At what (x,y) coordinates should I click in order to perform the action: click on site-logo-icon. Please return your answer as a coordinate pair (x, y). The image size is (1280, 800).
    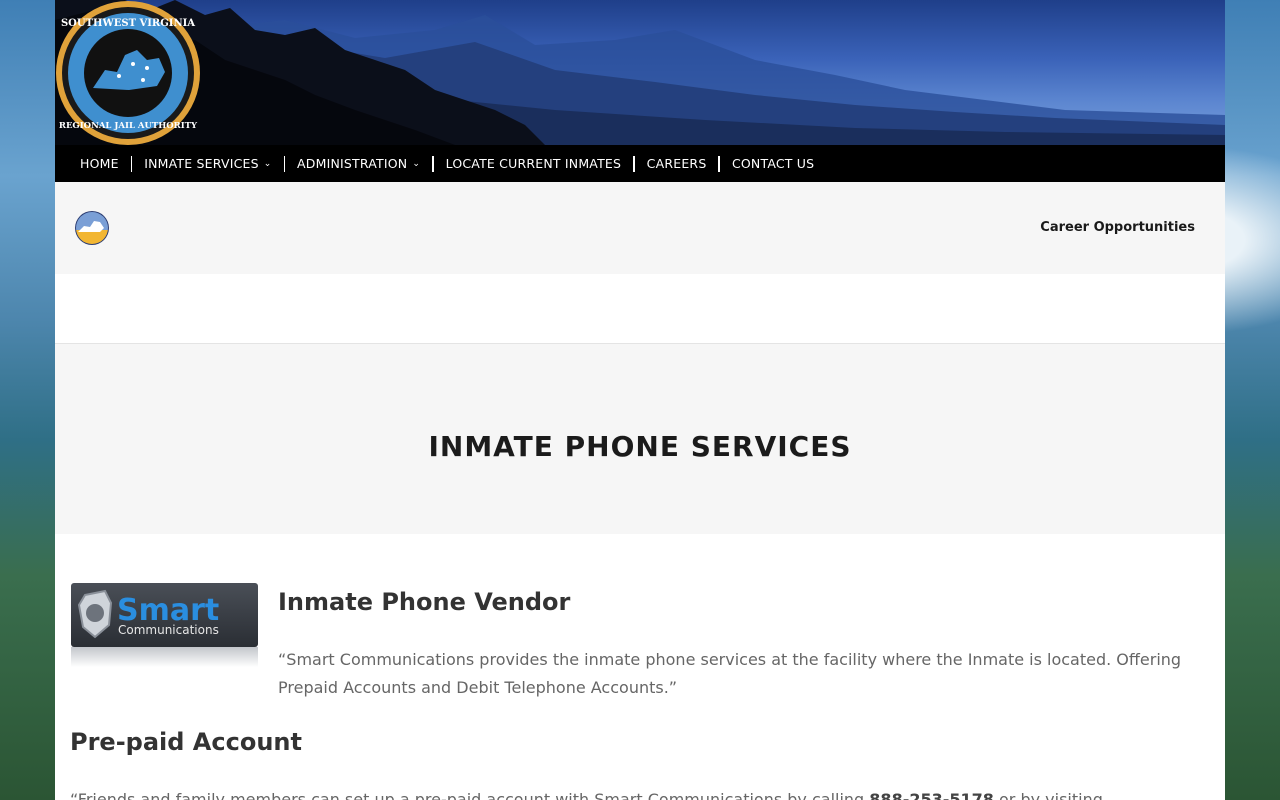
    Looking at the image, I should click on (92, 228).